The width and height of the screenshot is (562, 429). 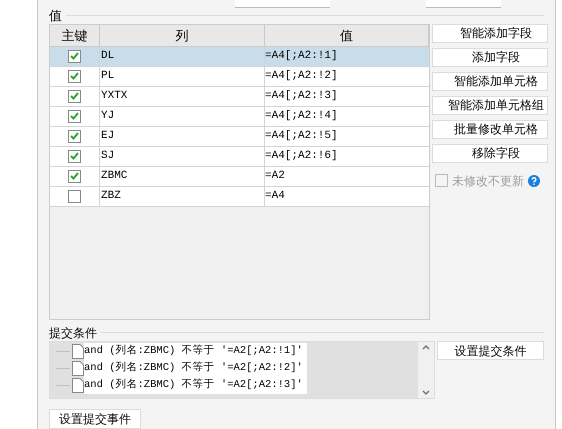 What do you see at coordinates (490, 33) in the screenshot?
I see `action-button: 智能添加字段` at bounding box center [490, 33].